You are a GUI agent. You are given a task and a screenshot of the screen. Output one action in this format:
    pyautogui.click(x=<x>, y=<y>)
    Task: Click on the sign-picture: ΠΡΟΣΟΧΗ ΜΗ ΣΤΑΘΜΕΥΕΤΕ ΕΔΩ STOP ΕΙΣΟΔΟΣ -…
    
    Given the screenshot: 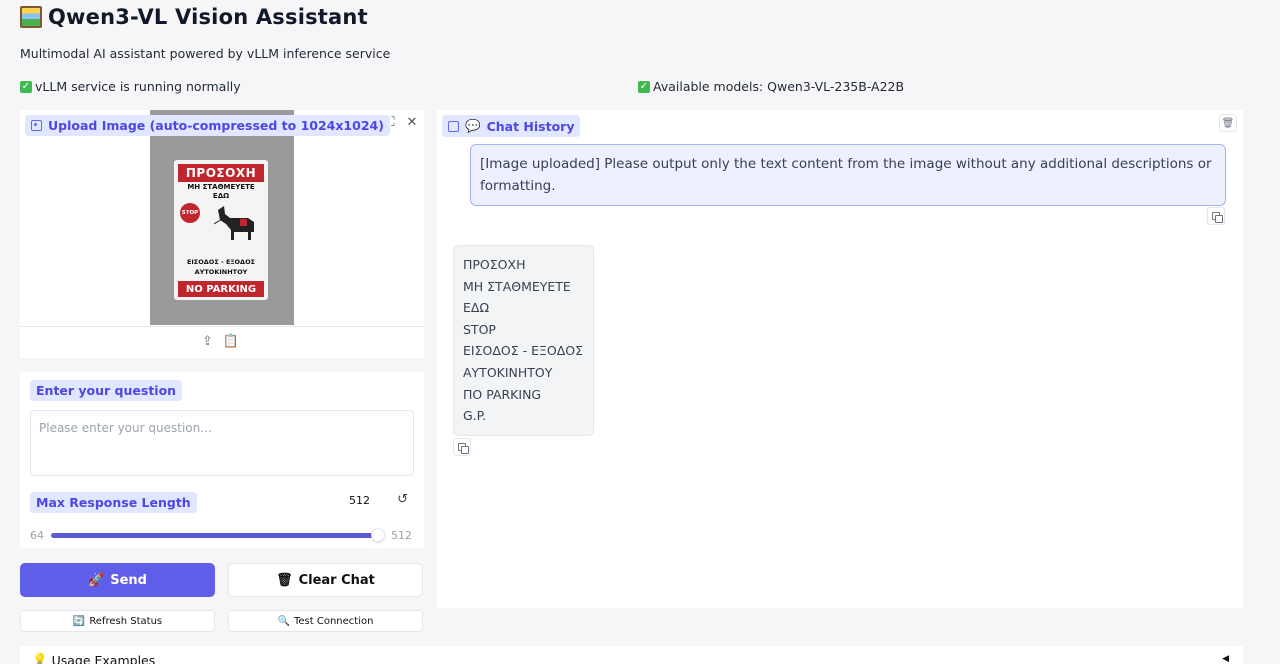 What is the action you would take?
    pyautogui.click(x=221, y=230)
    